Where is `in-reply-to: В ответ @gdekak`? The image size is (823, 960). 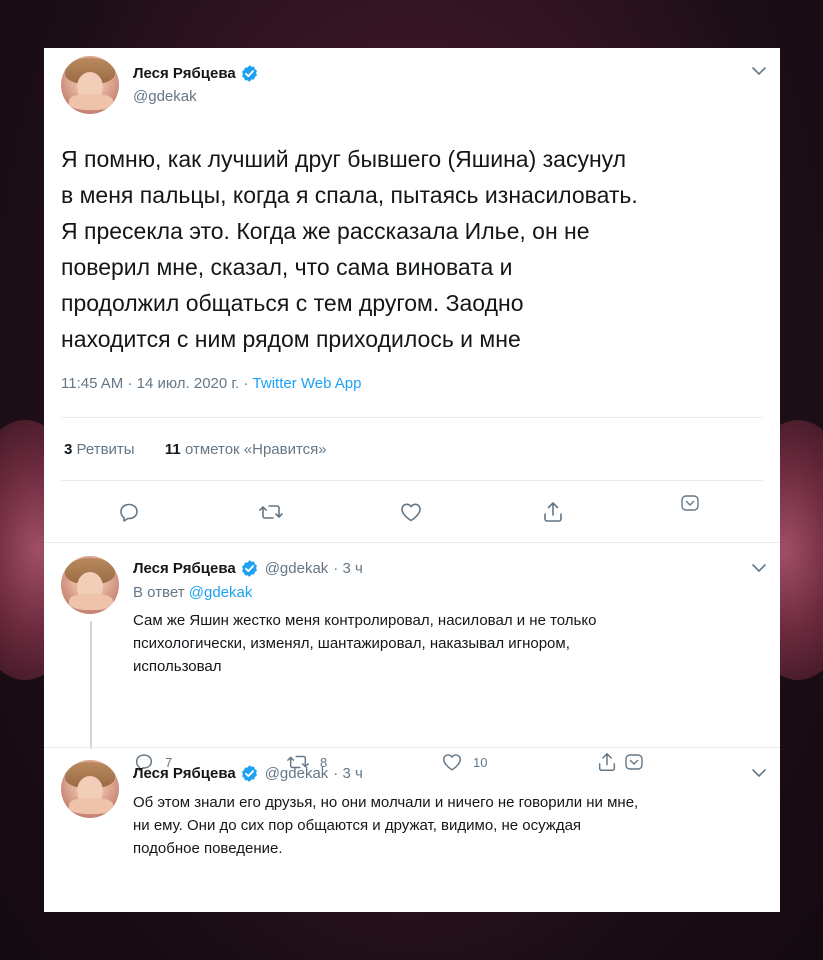
in-reply-to: В ответ @gdekak is located at coordinates (193, 592).